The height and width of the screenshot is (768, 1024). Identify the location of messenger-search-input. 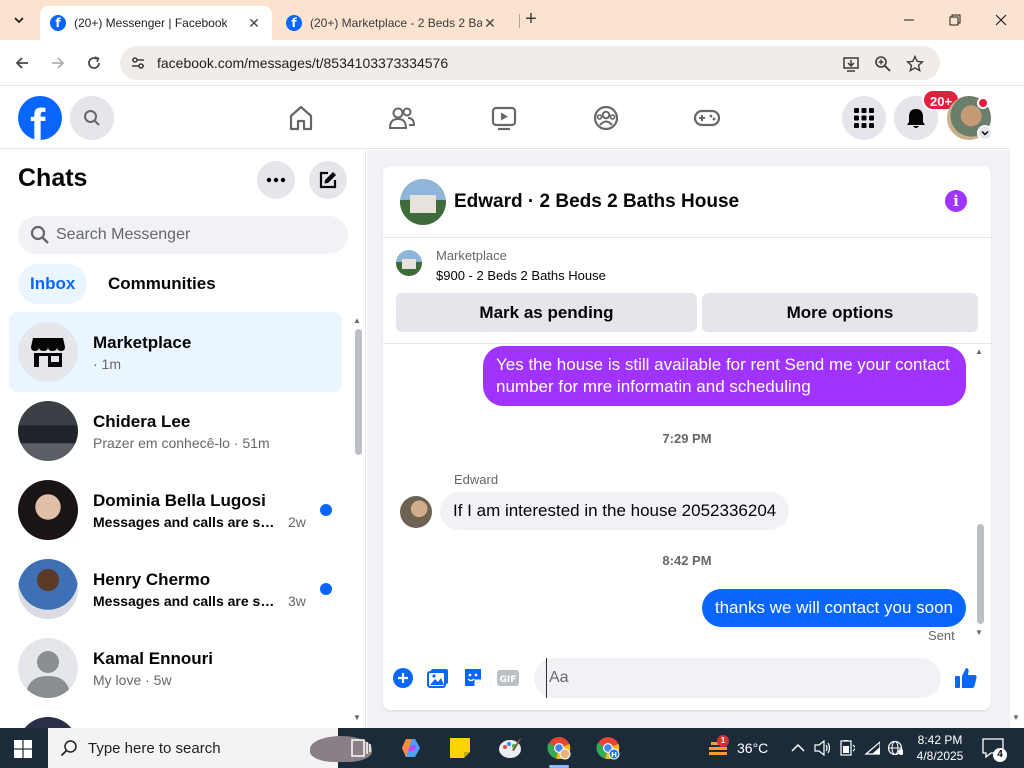
(196, 235).